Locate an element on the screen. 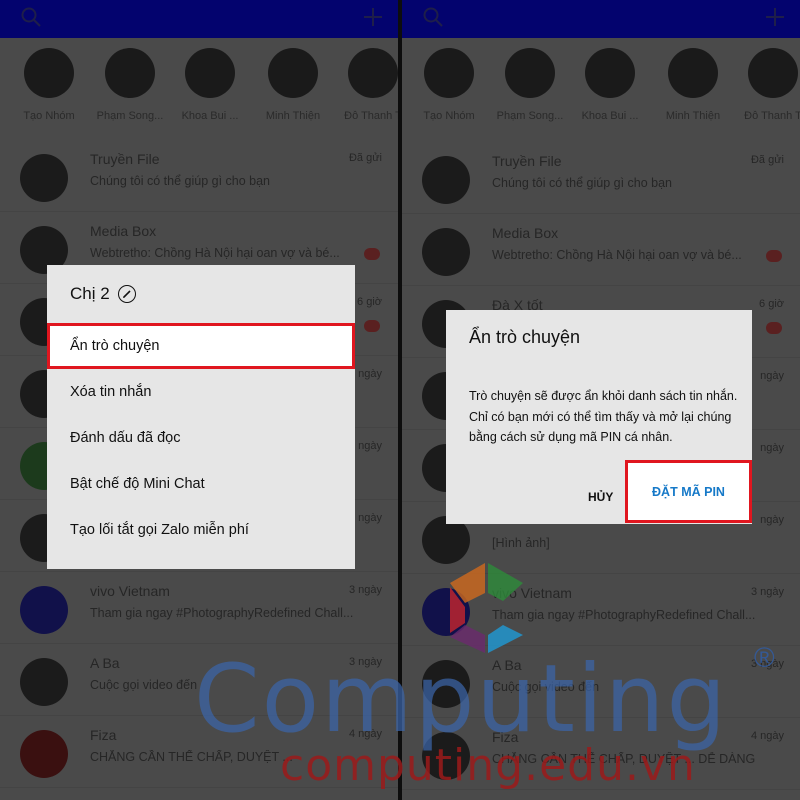 The width and height of the screenshot is (800, 800). cancel-button: HỦY is located at coordinates (600, 497).